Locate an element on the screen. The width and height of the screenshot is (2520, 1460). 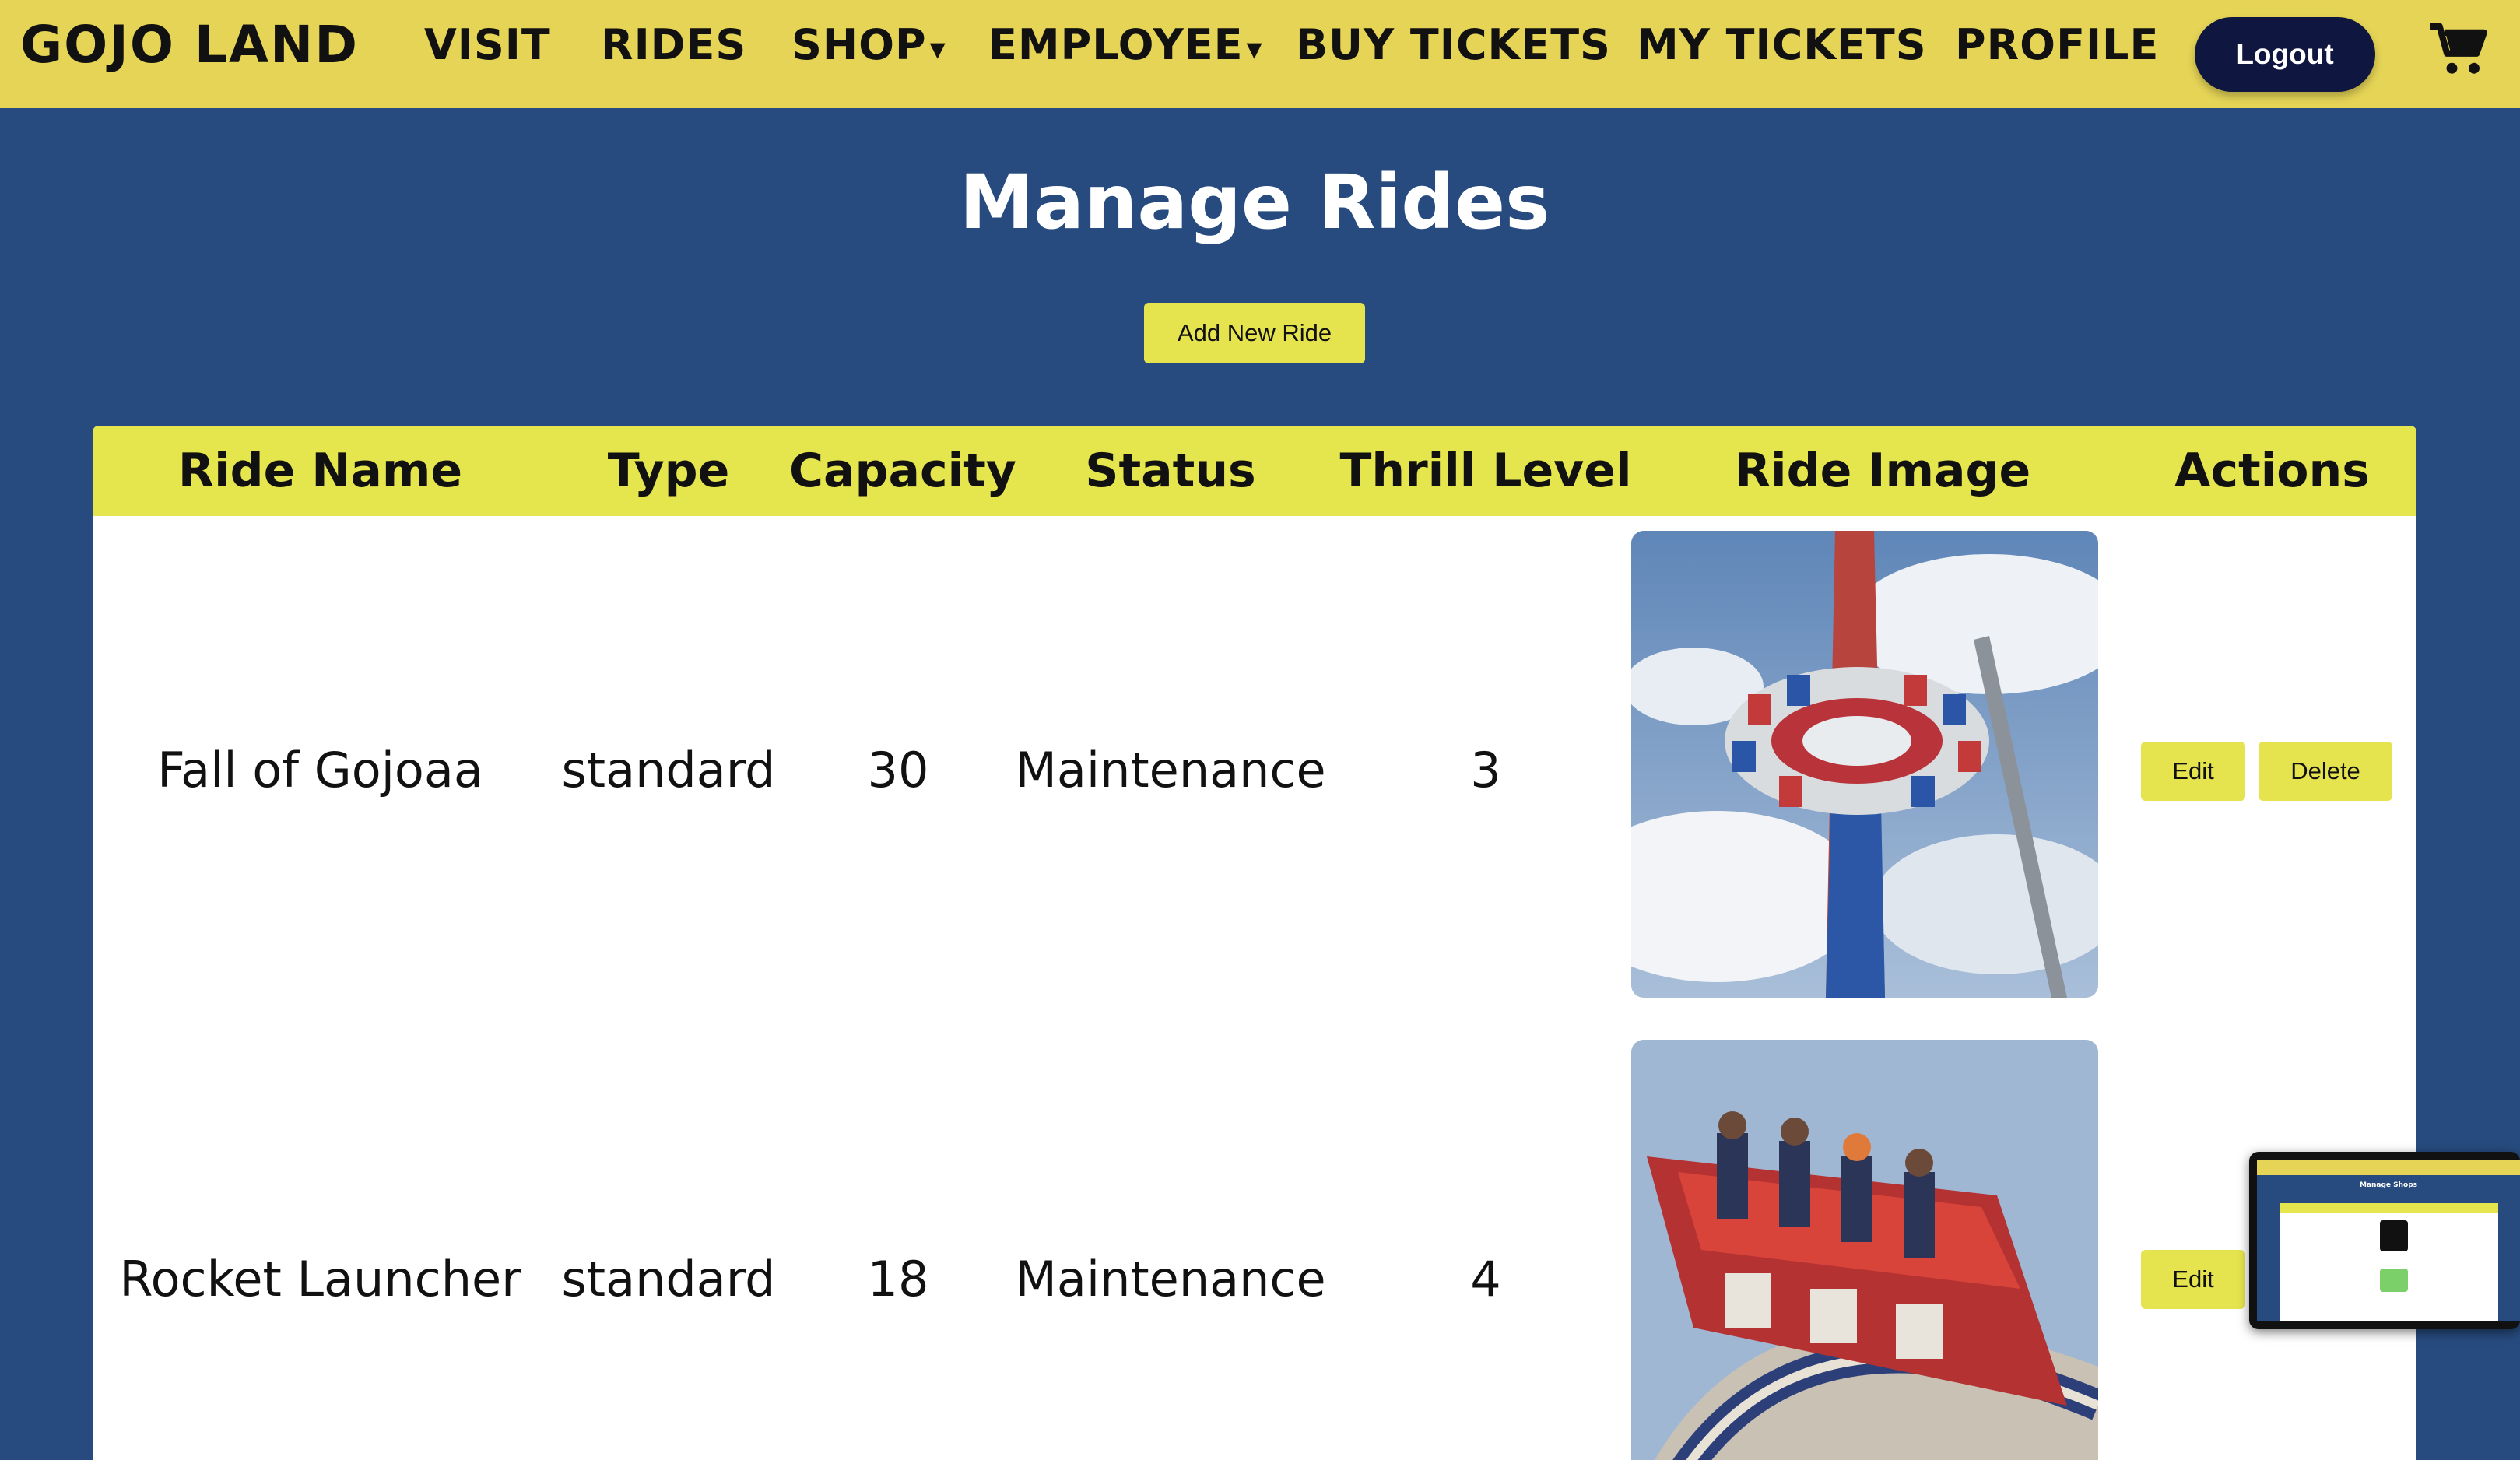
nav-shop: SHOP ▾ is located at coordinates (868, 45).